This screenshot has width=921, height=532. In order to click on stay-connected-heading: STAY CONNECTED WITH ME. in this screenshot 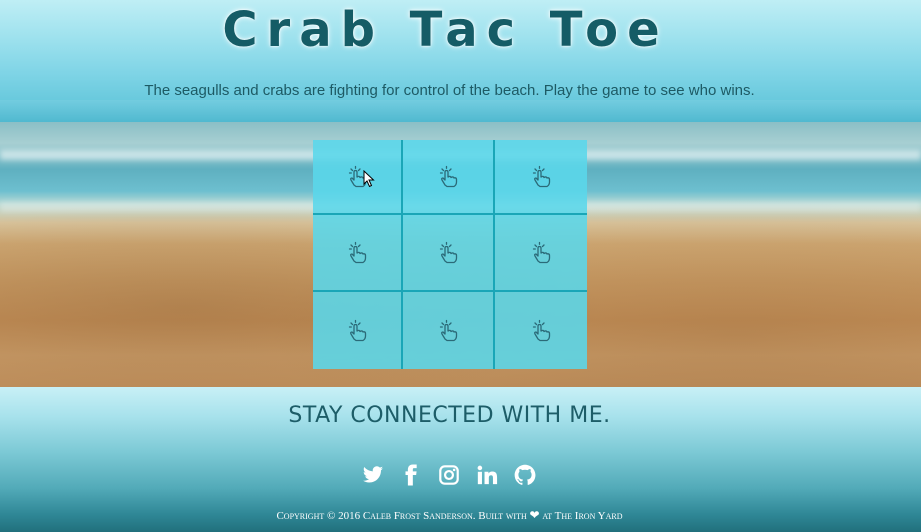, I will do `click(449, 415)`.